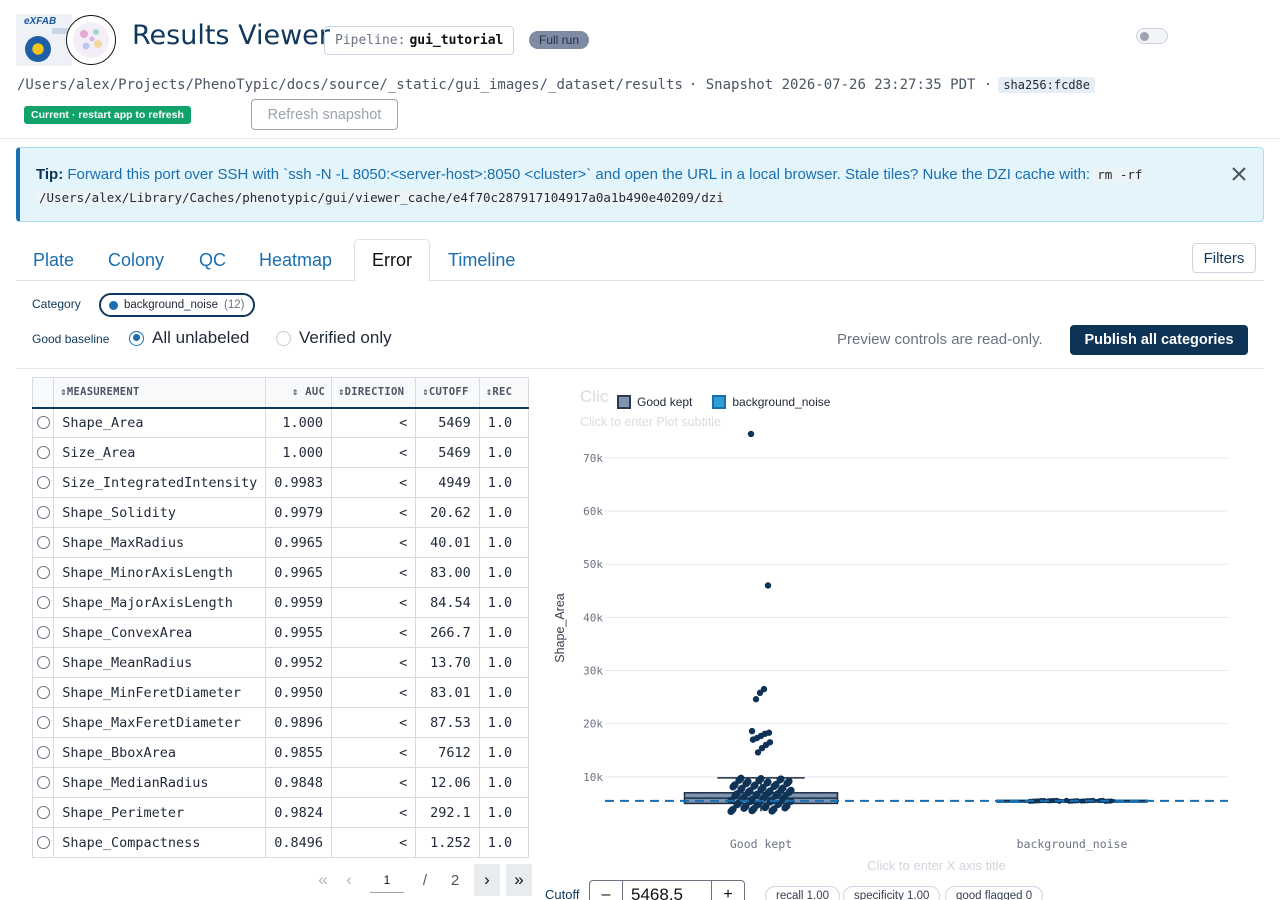 Image resolution: width=1280 pixels, height=900 pixels. What do you see at coordinates (280, 602) in the screenshot?
I see `table-row: Shape_MajorAxisLength 0.9959 <84.54 1.0` at bounding box center [280, 602].